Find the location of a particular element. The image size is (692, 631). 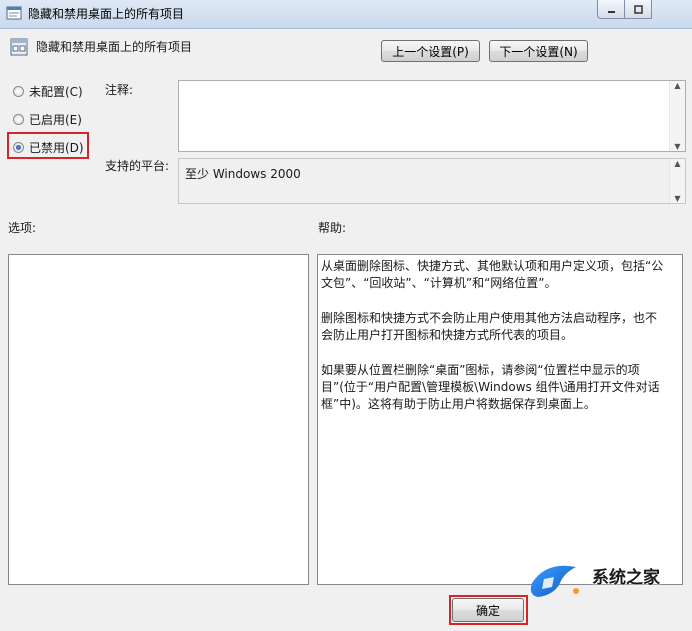

maximize-icon is located at coordinates (638, 9).